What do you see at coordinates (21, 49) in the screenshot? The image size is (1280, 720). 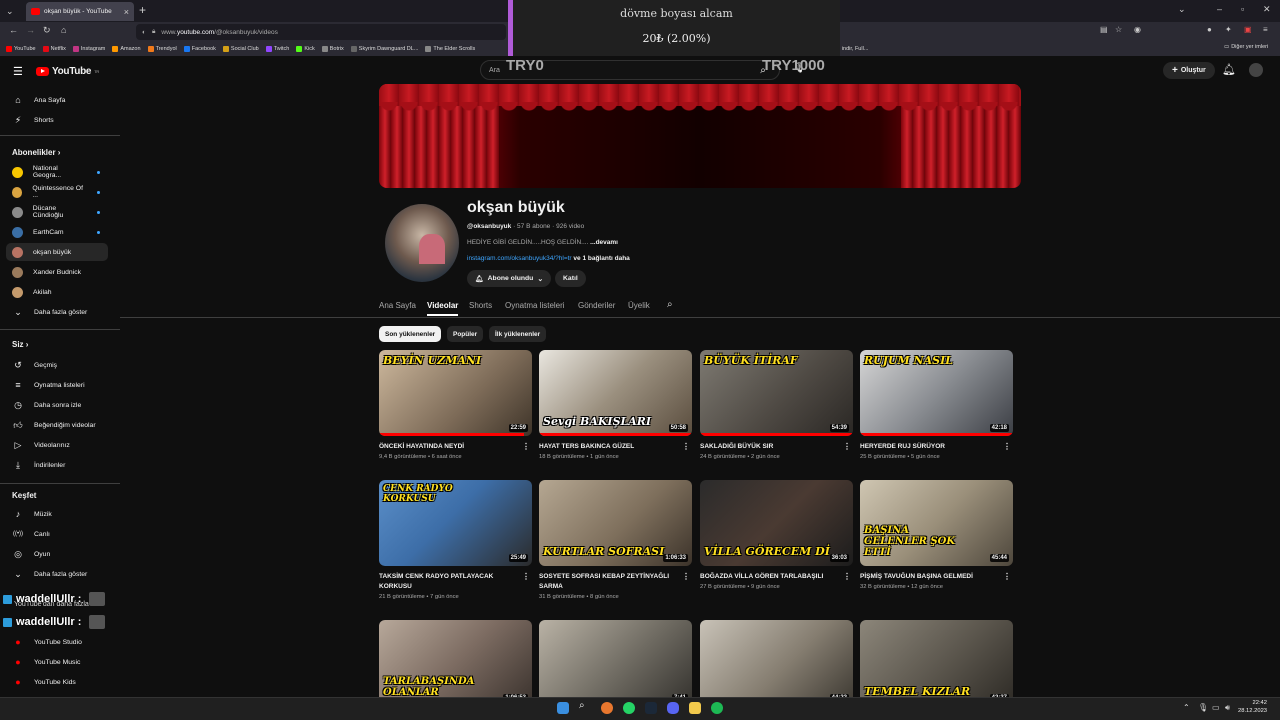 I see `bookmark-item: YouTube` at bounding box center [21, 49].